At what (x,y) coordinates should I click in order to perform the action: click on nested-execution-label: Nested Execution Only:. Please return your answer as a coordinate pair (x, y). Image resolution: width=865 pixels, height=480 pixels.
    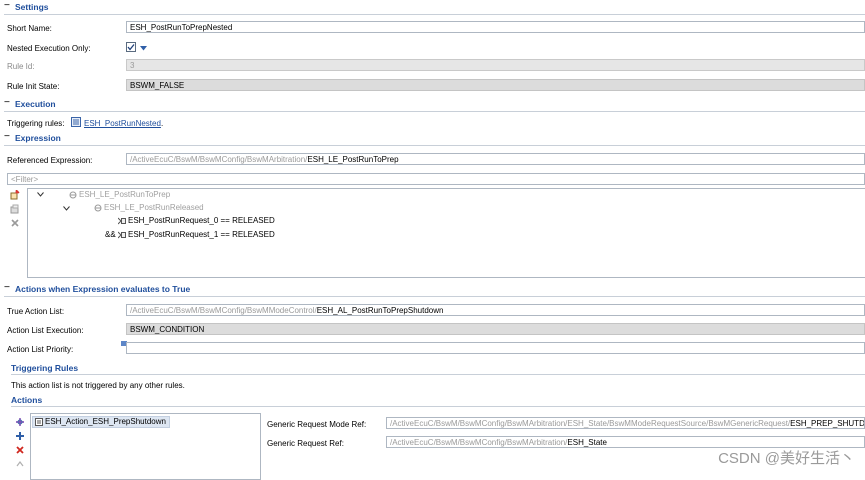
    Looking at the image, I should click on (49, 48).